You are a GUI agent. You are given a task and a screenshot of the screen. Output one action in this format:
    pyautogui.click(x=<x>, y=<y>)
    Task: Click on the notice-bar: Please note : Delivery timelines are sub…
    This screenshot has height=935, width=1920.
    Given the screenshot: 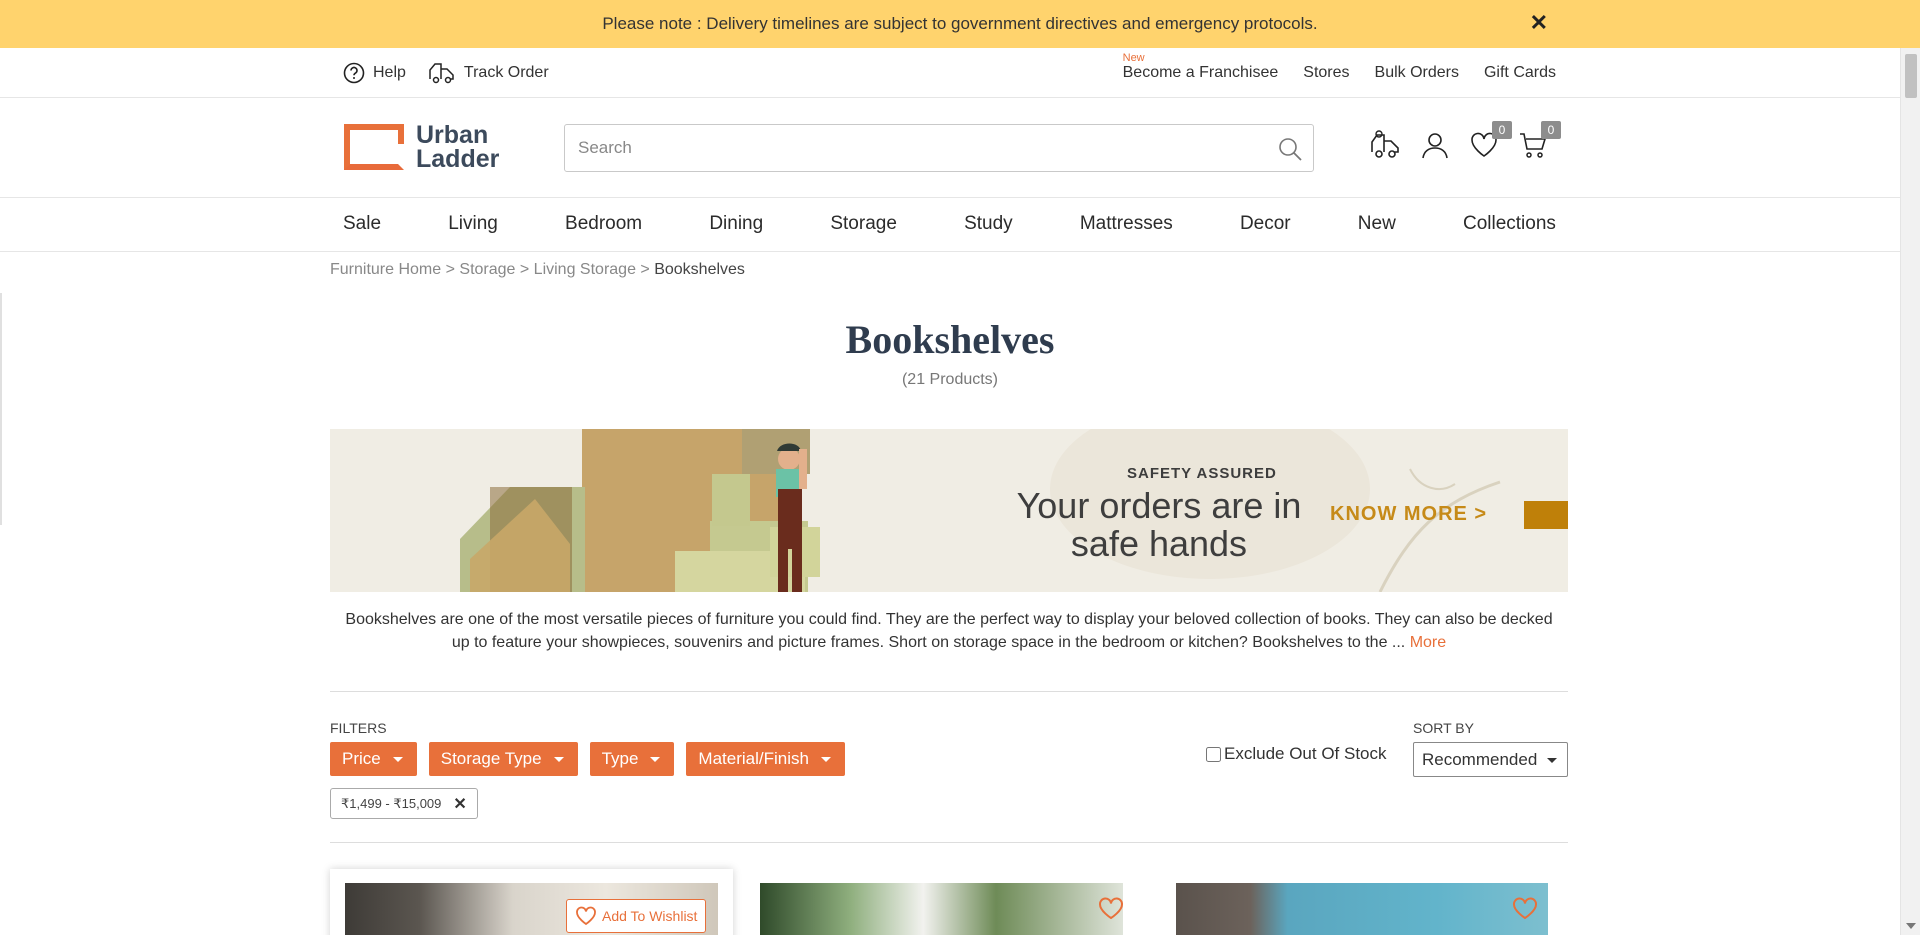 What is the action you would take?
    pyautogui.click(x=960, y=24)
    